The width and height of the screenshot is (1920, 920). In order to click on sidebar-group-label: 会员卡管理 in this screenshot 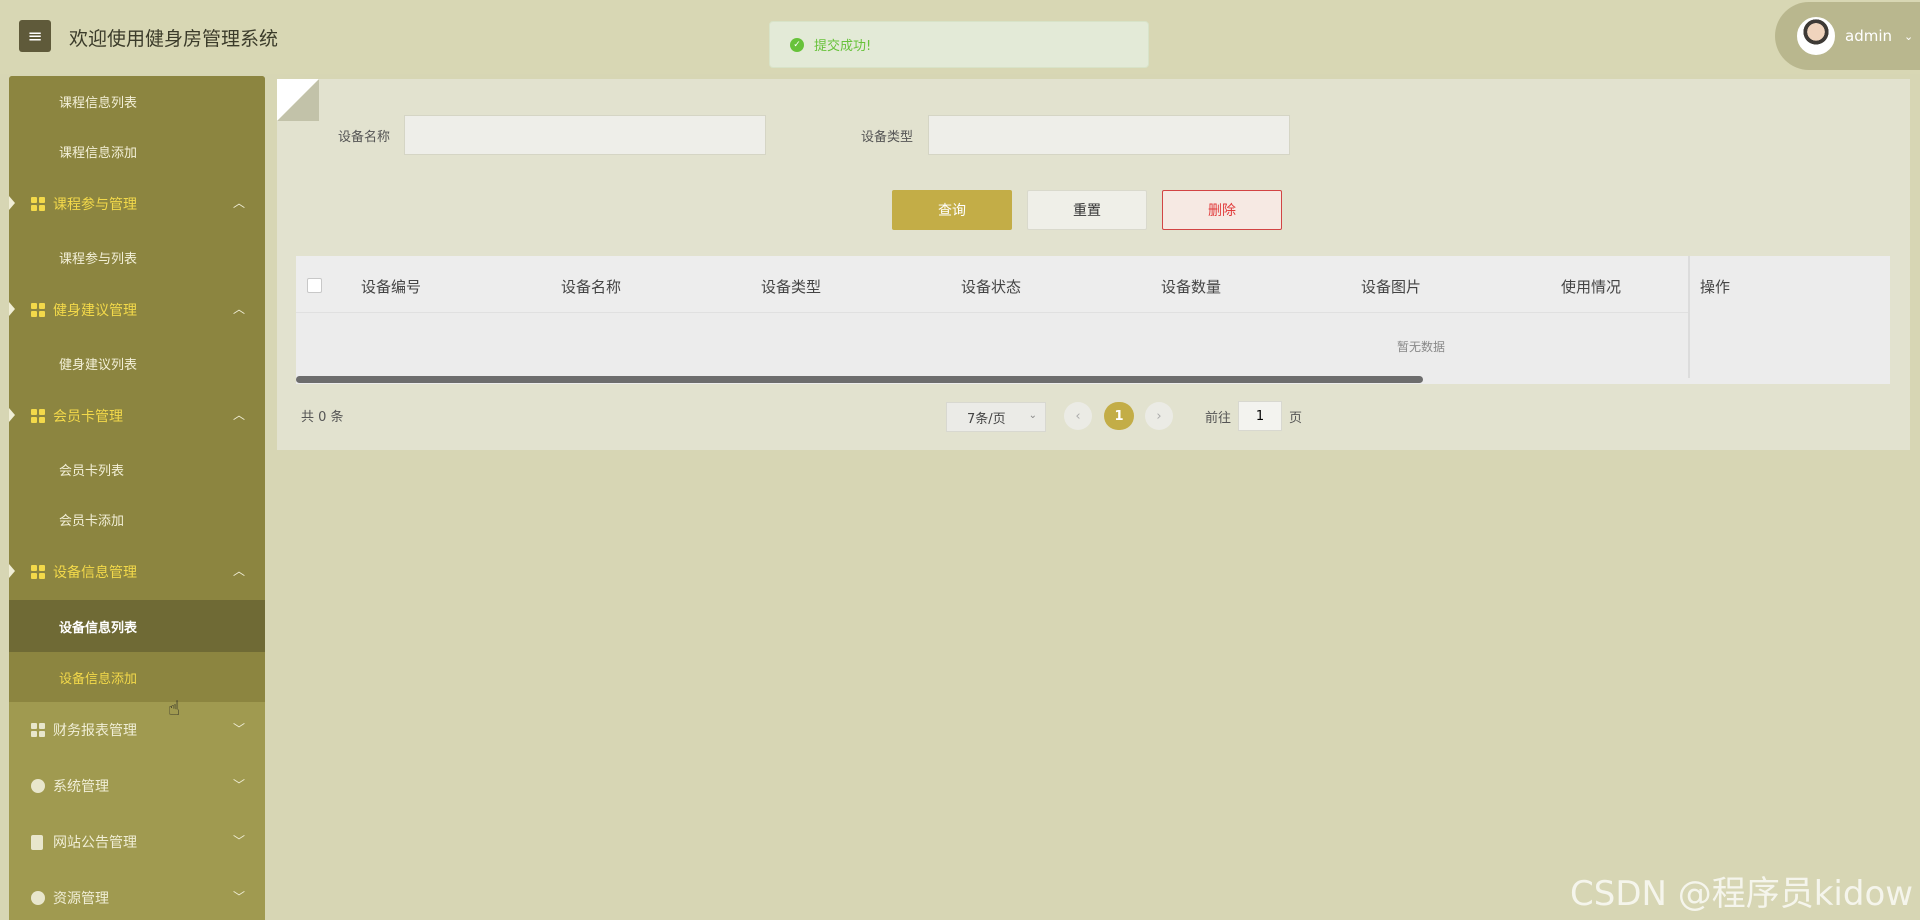, I will do `click(88, 417)`.